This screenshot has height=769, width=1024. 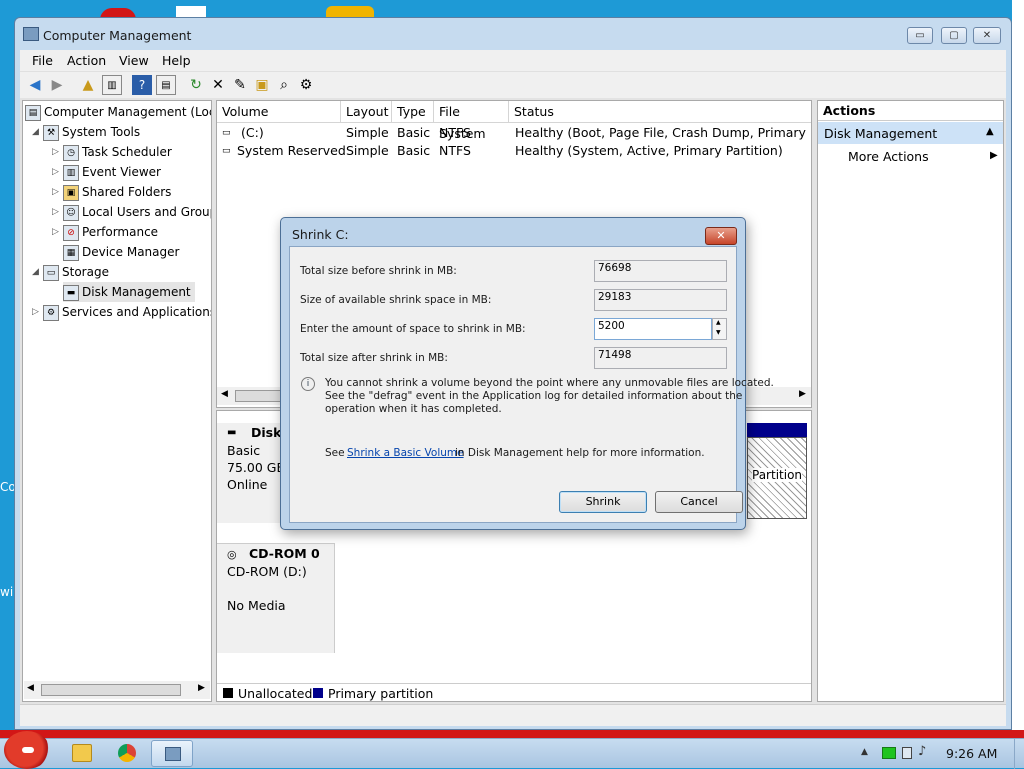 What do you see at coordinates (987, 35) in the screenshot?
I see `close-button: ✕` at bounding box center [987, 35].